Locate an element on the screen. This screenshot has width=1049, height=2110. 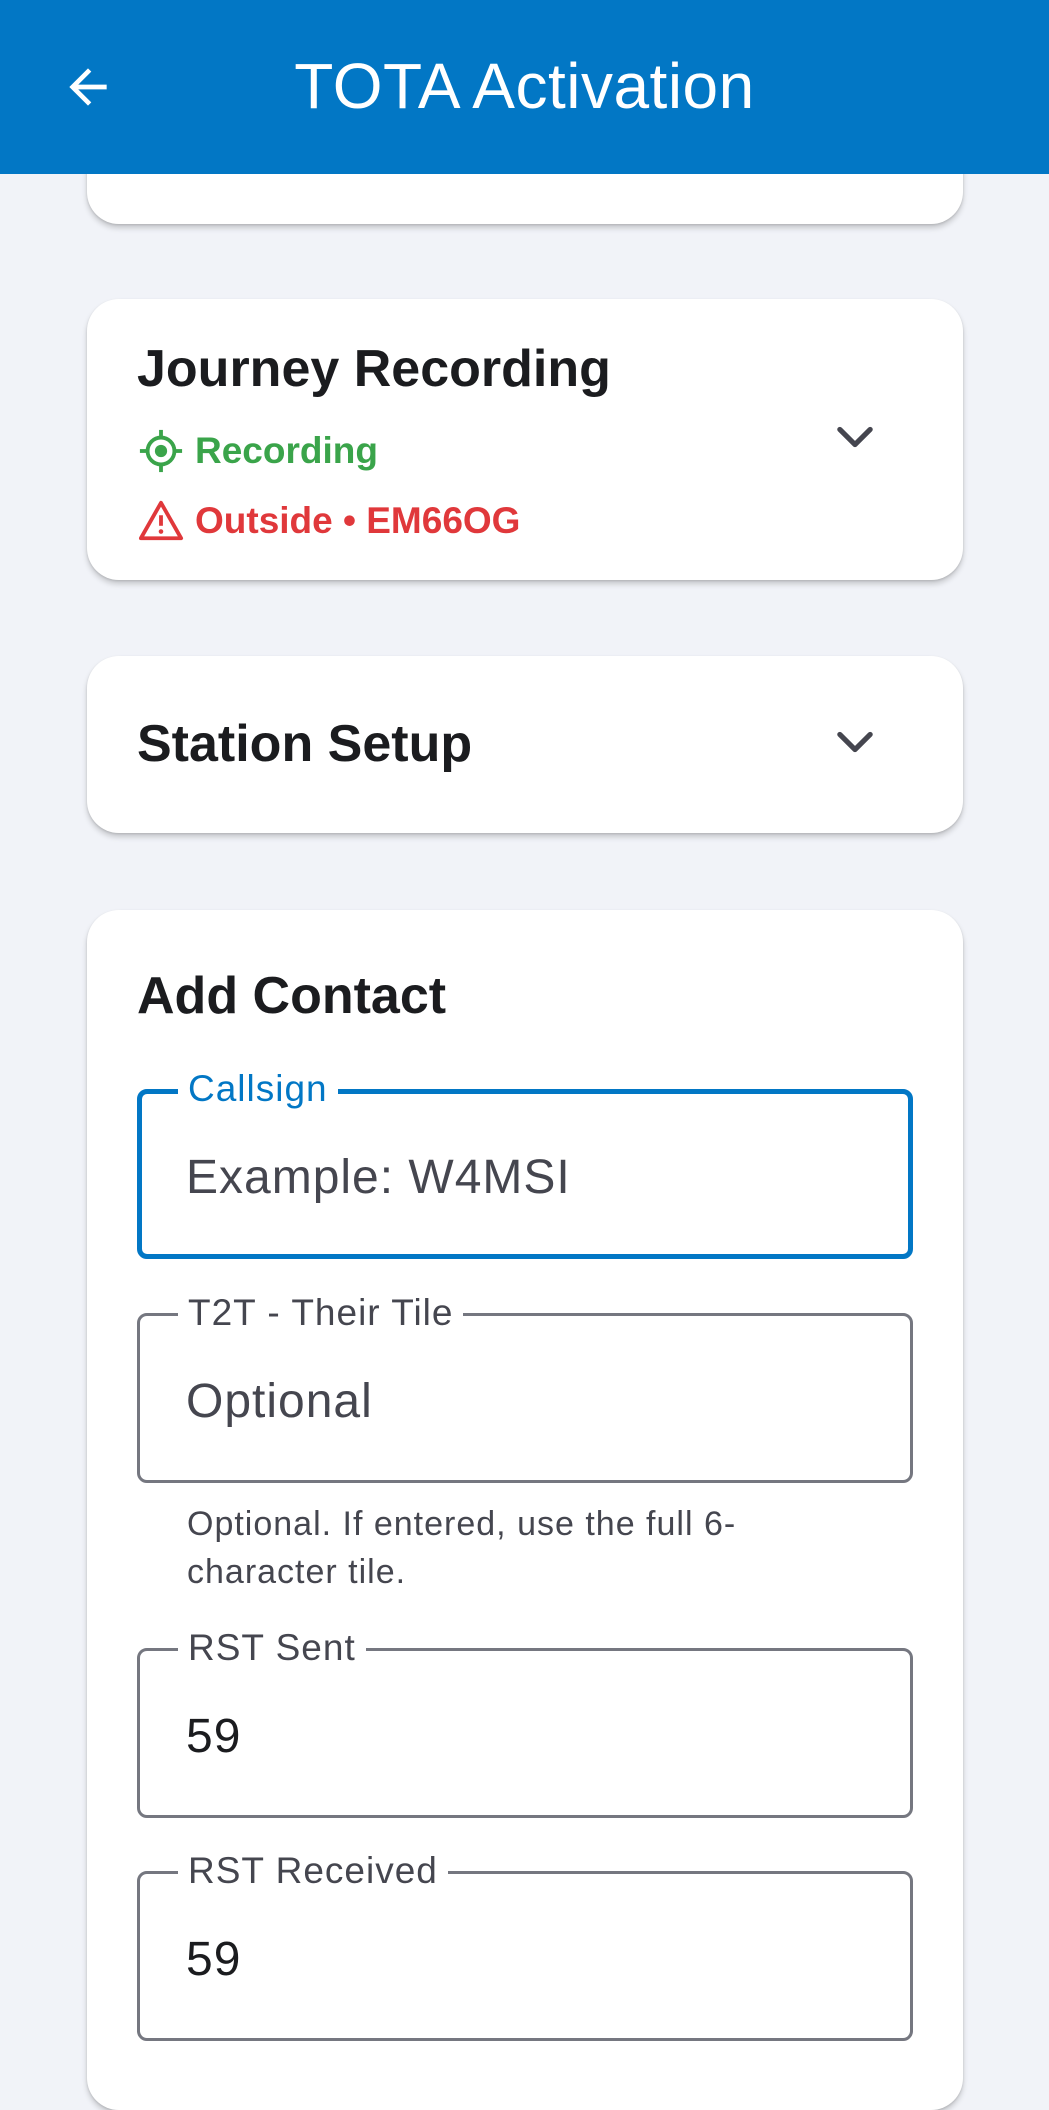
their-tile-input is located at coordinates (526, 1401).